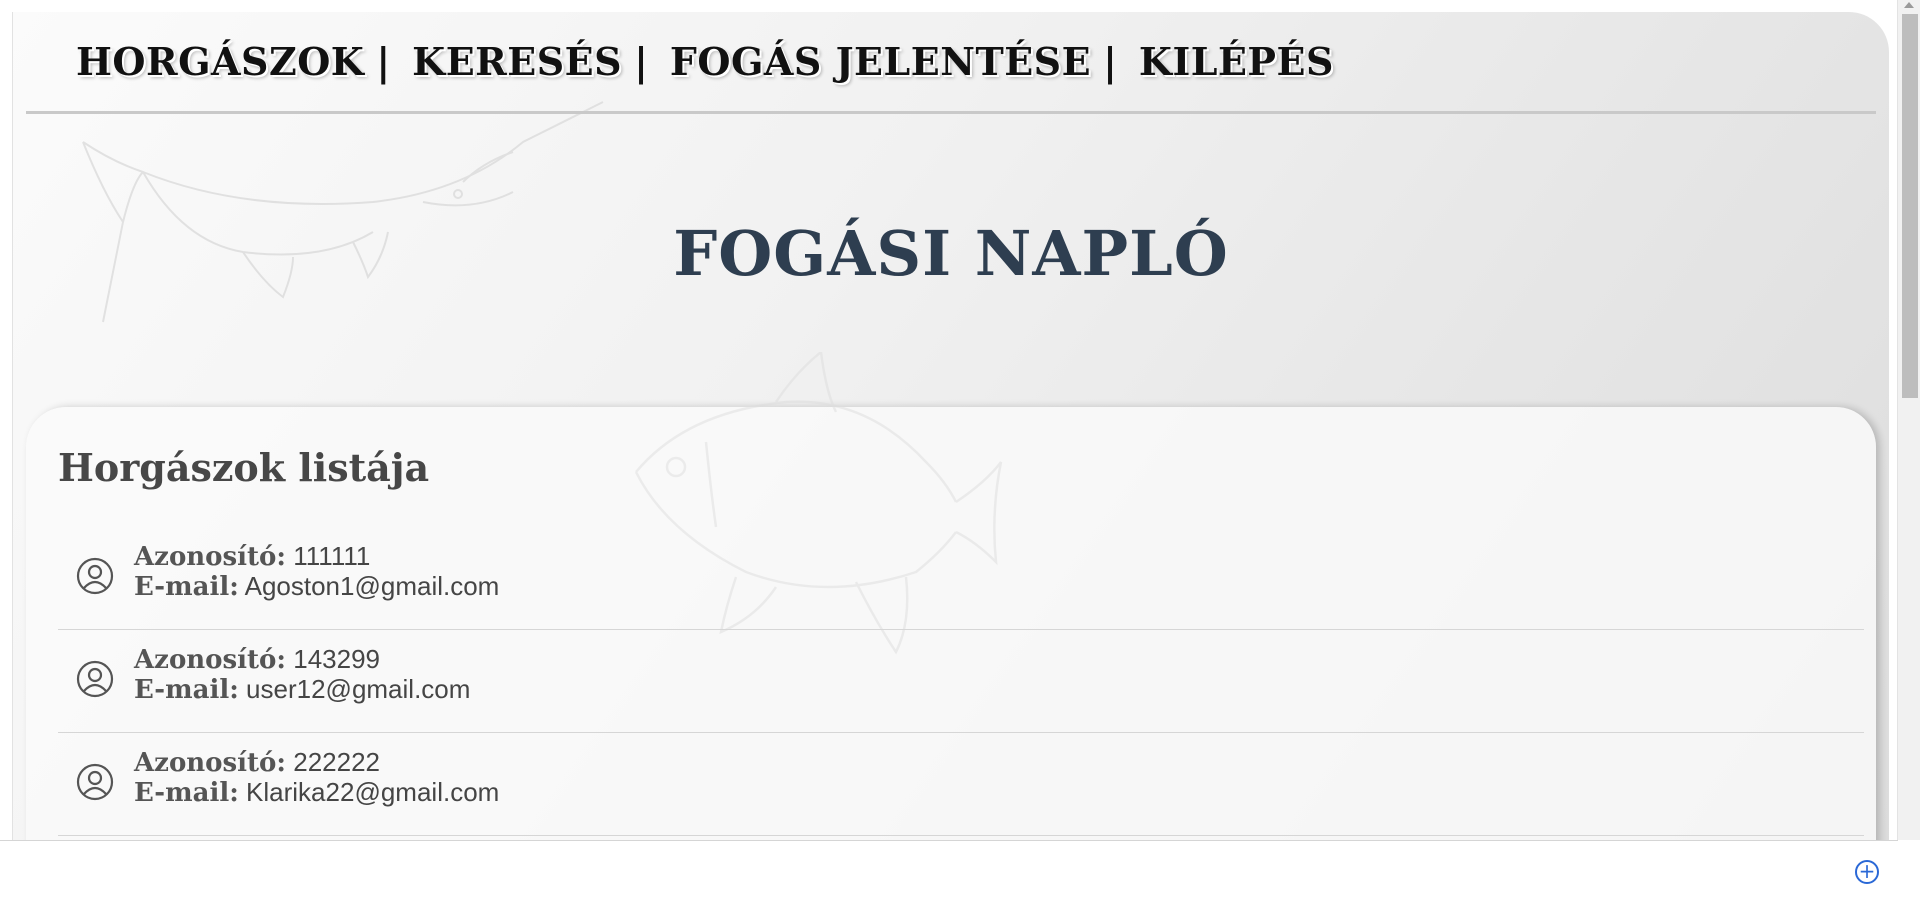 This screenshot has height=902, width=1920. What do you see at coordinates (1908, 420) in the screenshot?
I see `page-scrollbar` at bounding box center [1908, 420].